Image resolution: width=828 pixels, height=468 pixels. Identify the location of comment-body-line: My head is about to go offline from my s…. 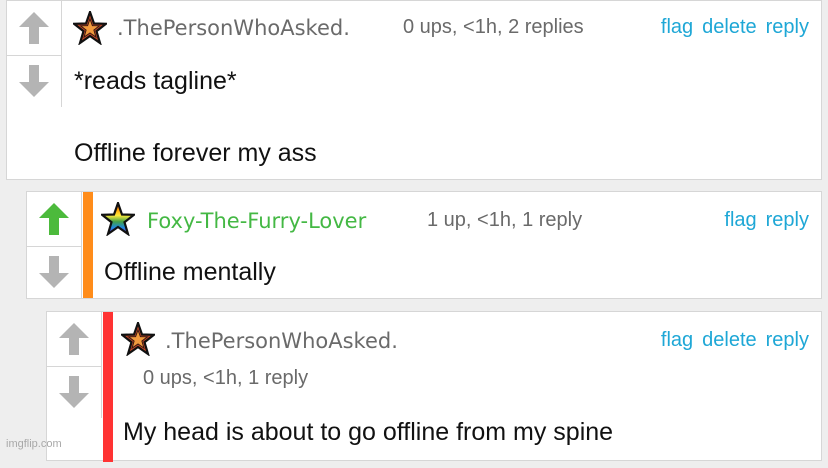
(368, 432).